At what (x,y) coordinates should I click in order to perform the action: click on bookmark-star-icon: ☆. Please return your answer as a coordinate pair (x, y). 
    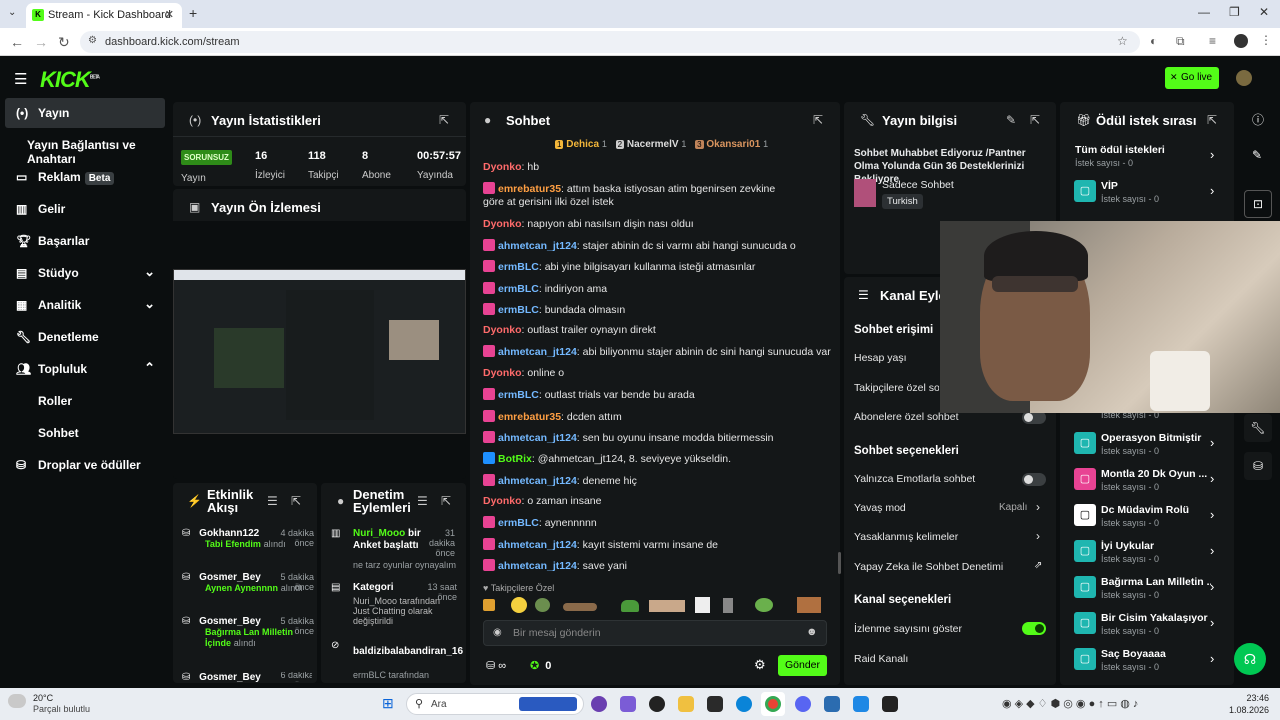
    Looking at the image, I should click on (1122, 41).